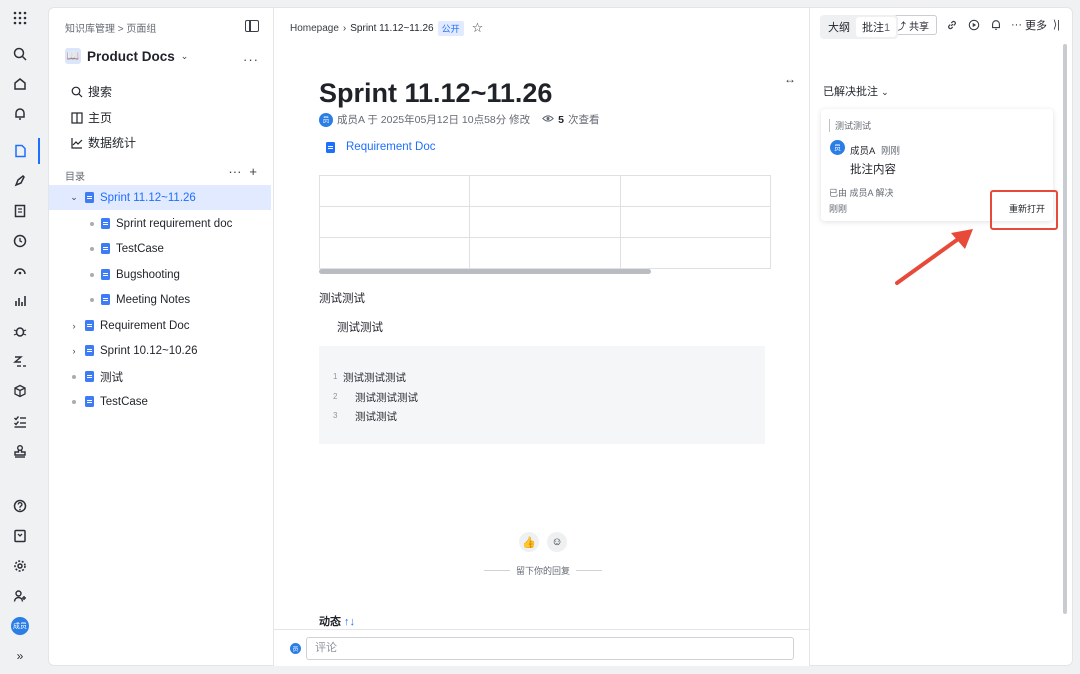  Describe the element at coordinates (20, 54) in the screenshot. I see `search-icon` at that location.